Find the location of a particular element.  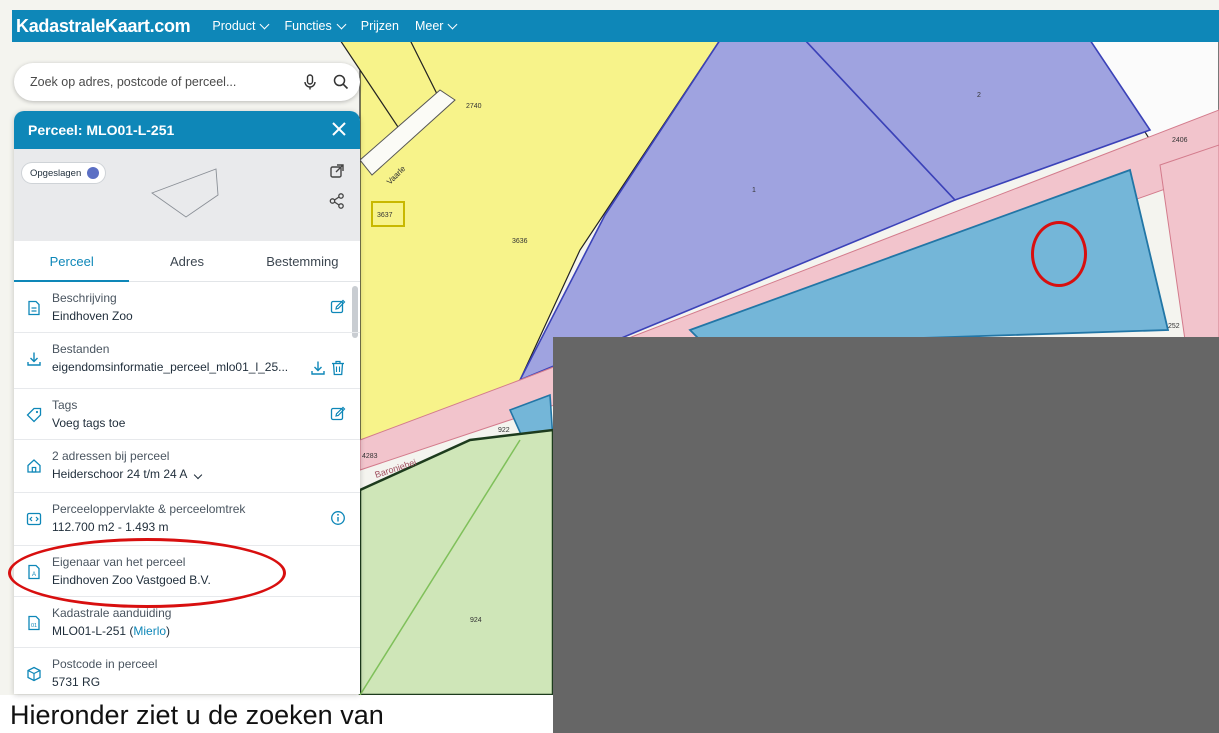

row-value: 5731 RG is located at coordinates (76, 682).